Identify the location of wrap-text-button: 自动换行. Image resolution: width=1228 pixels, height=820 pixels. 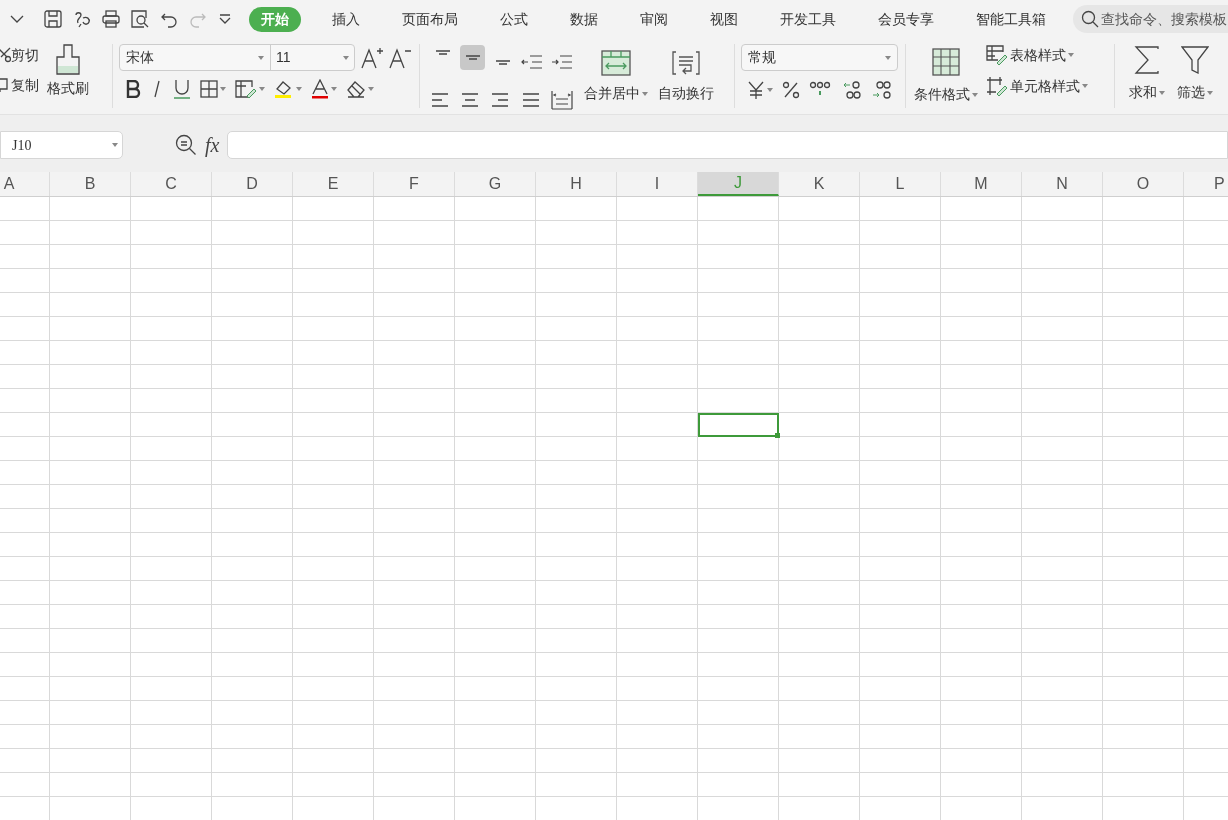
(686, 79).